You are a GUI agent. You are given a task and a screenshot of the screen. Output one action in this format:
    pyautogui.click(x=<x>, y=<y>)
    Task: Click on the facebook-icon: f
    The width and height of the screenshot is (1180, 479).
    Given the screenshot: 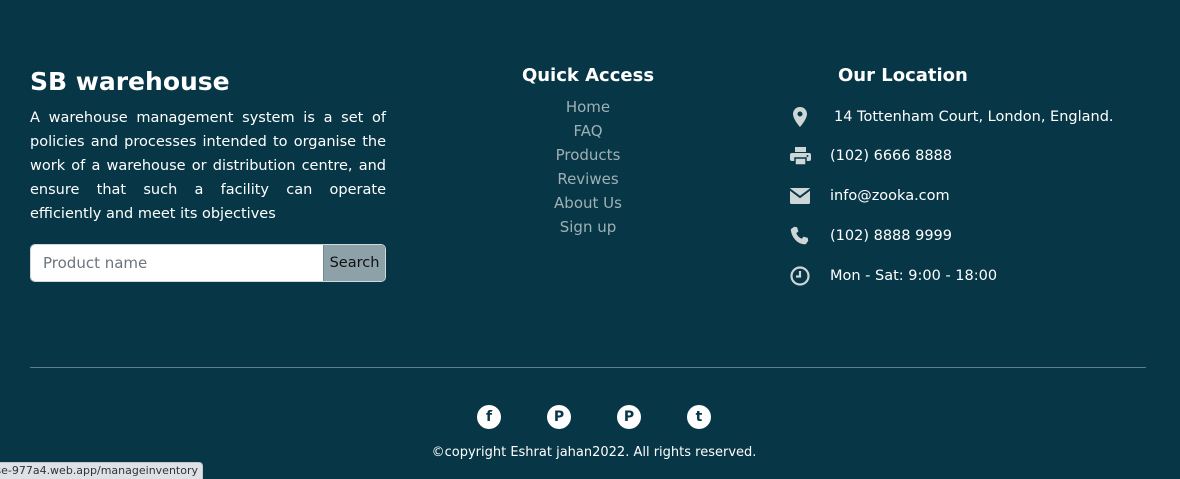 What is the action you would take?
    pyautogui.click(x=489, y=417)
    